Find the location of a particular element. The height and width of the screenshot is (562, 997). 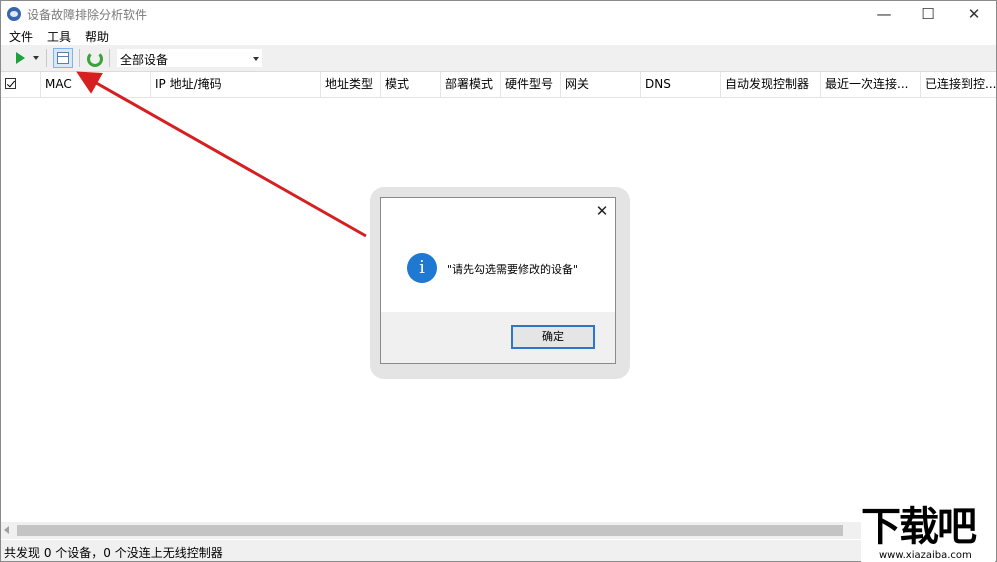

window-title: 设备故障排除分析软件 is located at coordinates (87, 15).